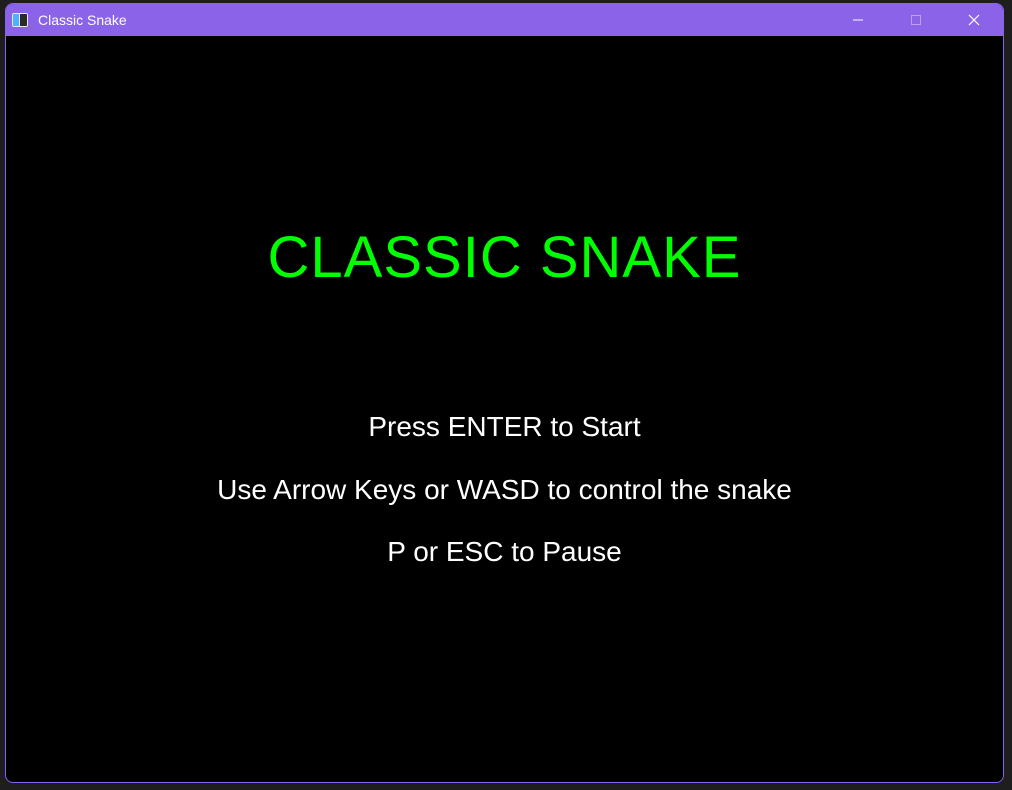  I want to click on close-button, so click(974, 20).